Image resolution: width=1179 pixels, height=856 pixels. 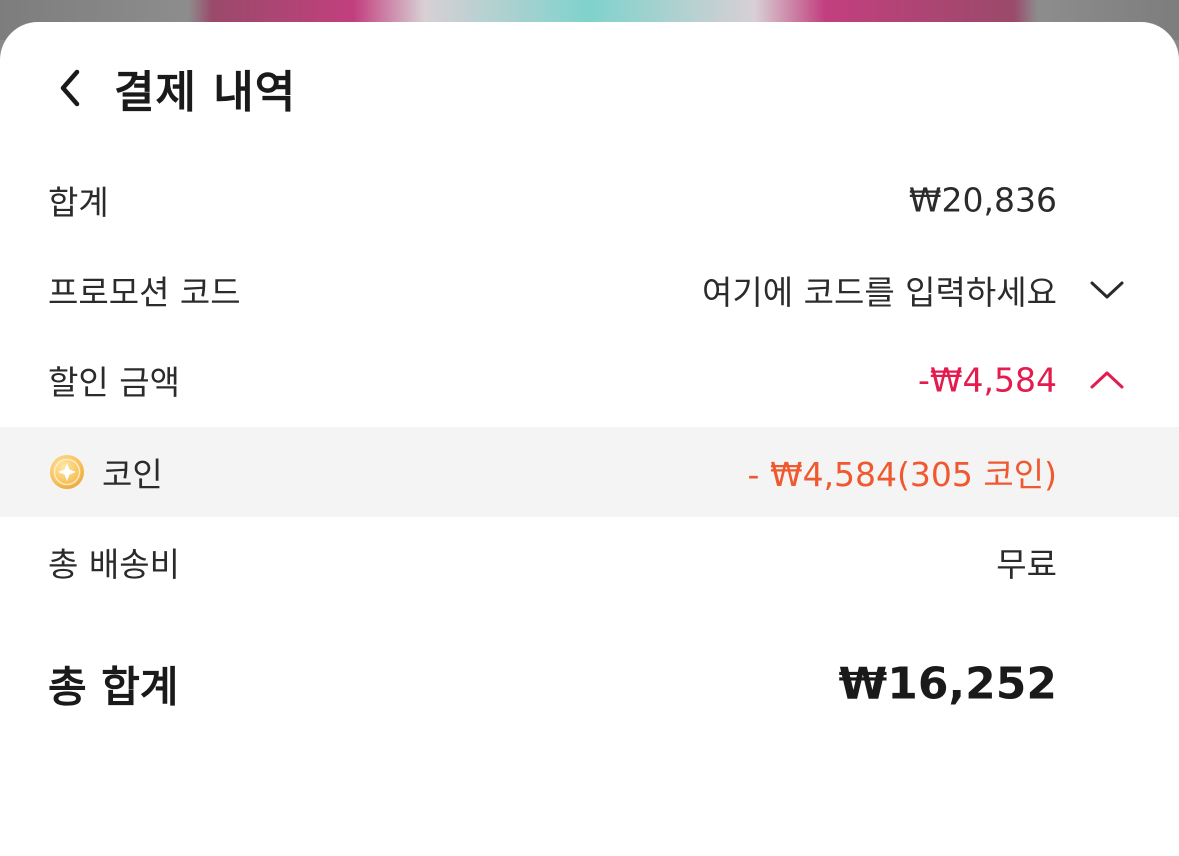 What do you see at coordinates (589, 380) in the screenshot?
I see `discount-row: 할인 금액 -₩4,584` at bounding box center [589, 380].